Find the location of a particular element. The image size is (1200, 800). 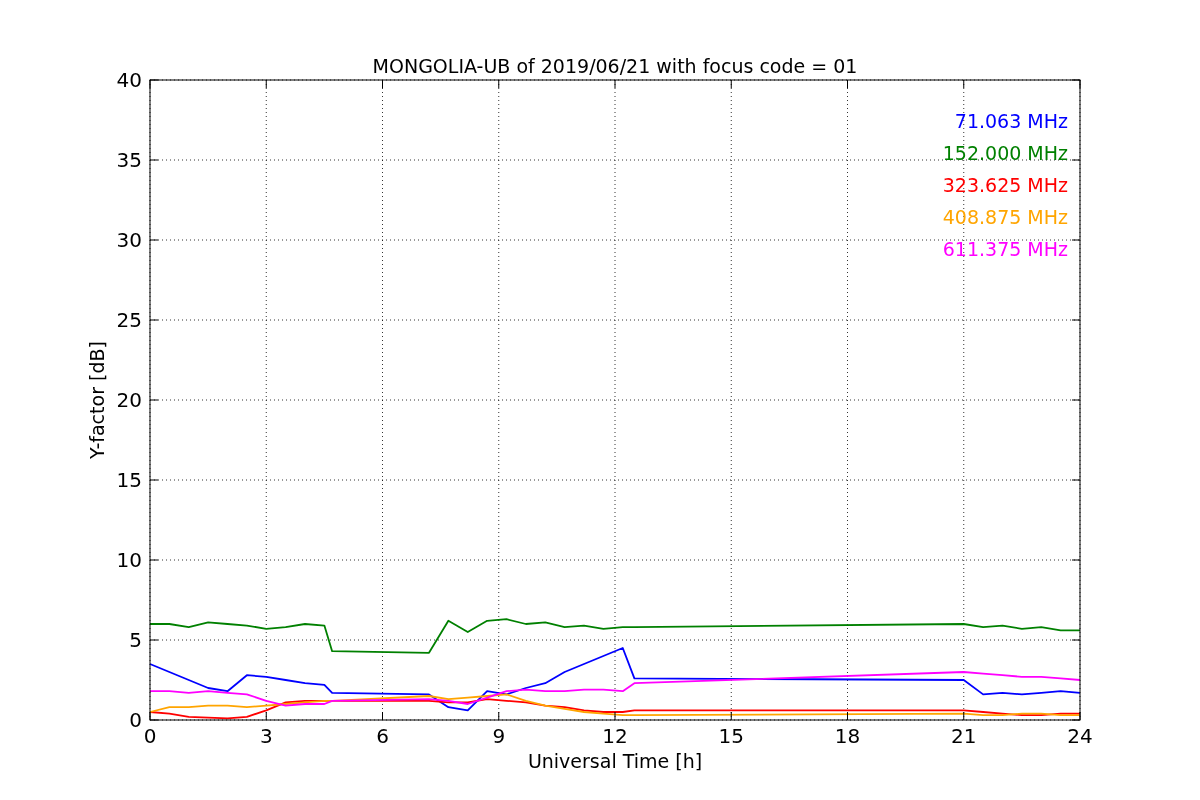

legend-label: 71.063 MHz is located at coordinates (1011, 121).